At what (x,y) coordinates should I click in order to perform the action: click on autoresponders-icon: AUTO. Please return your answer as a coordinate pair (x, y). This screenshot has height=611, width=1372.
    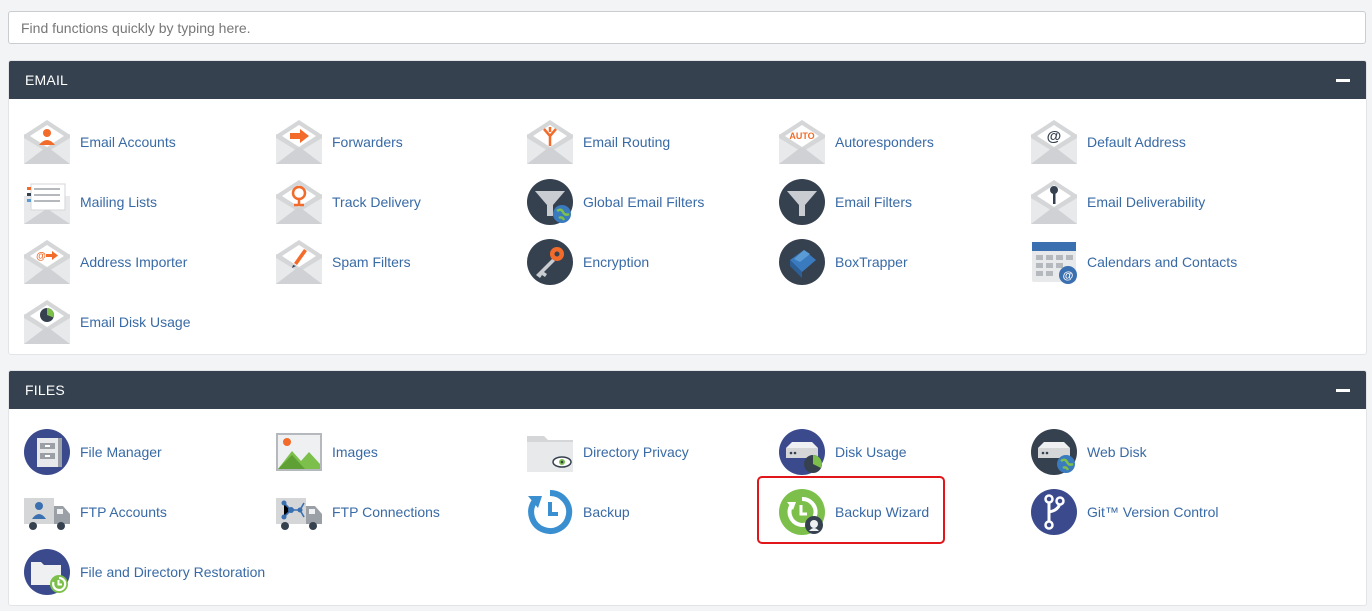
    Looking at the image, I should click on (802, 142).